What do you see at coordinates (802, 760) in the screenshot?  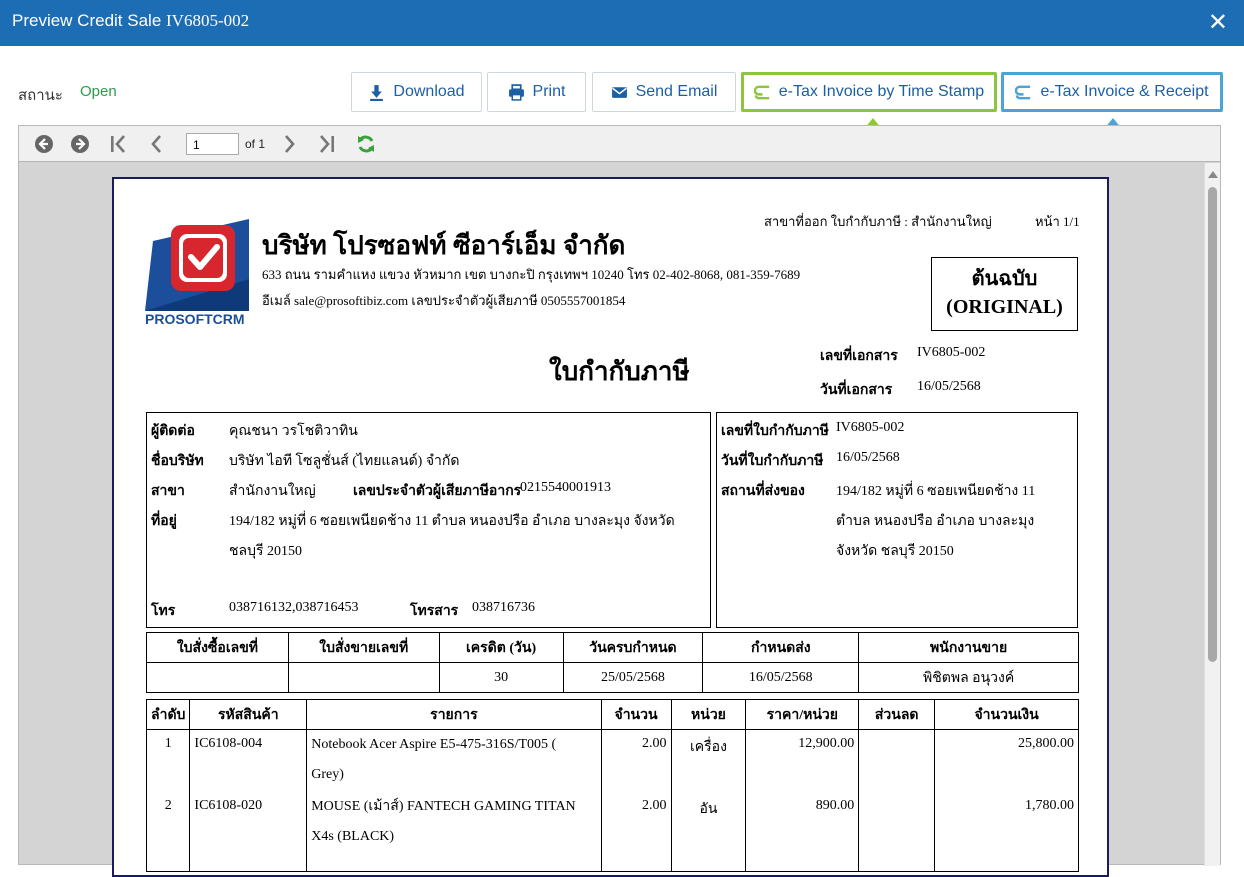 I see `item-price: 12,900.00` at bounding box center [802, 760].